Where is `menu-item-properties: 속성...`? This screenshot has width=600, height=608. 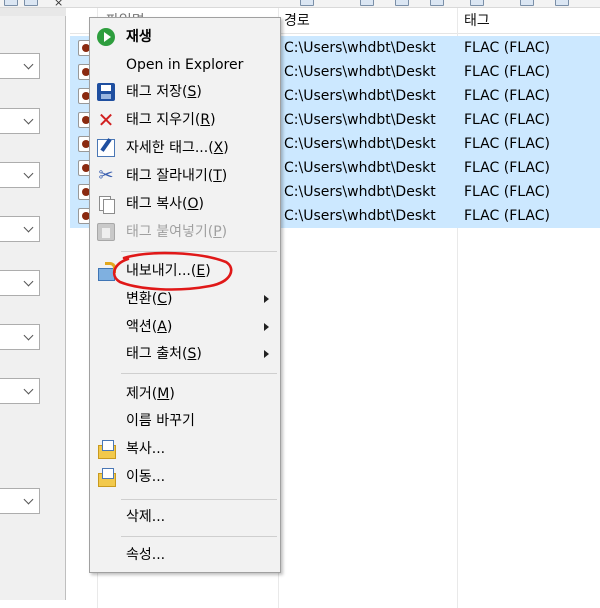 menu-item-properties: 속성... is located at coordinates (185, 555).